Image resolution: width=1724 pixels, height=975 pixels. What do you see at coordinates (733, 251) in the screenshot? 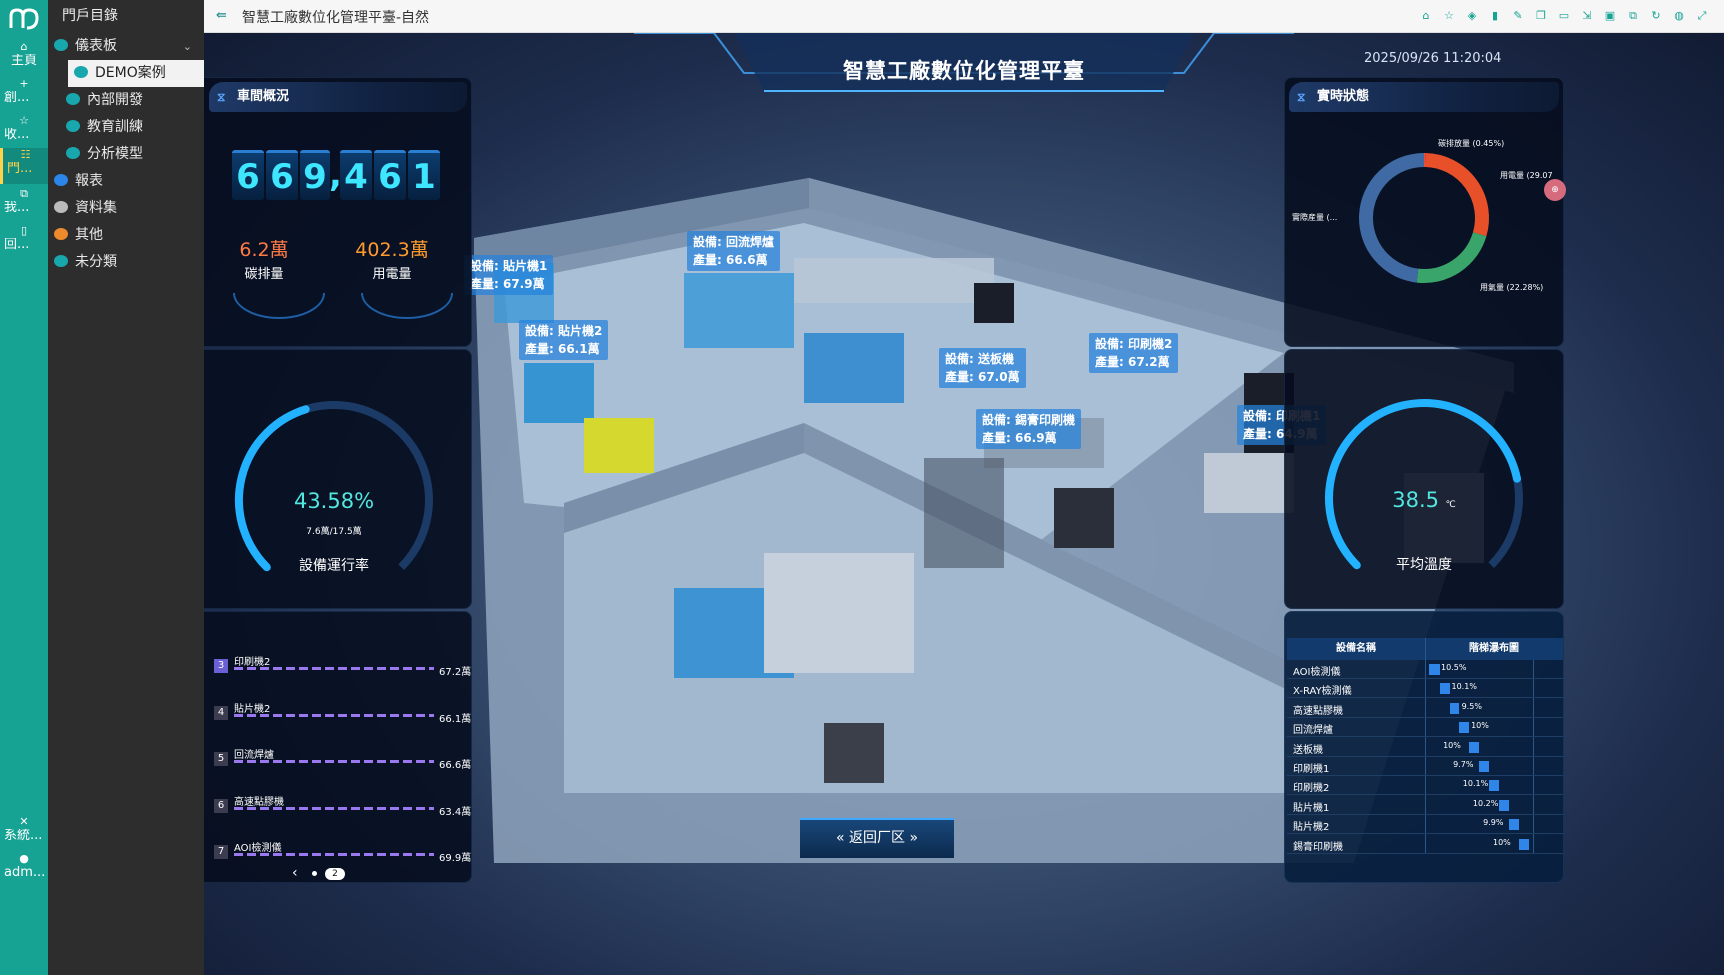
I see `device-label: 設備: 回流焊爐 產量: 66.6萬` at bounding box center [733, 251].